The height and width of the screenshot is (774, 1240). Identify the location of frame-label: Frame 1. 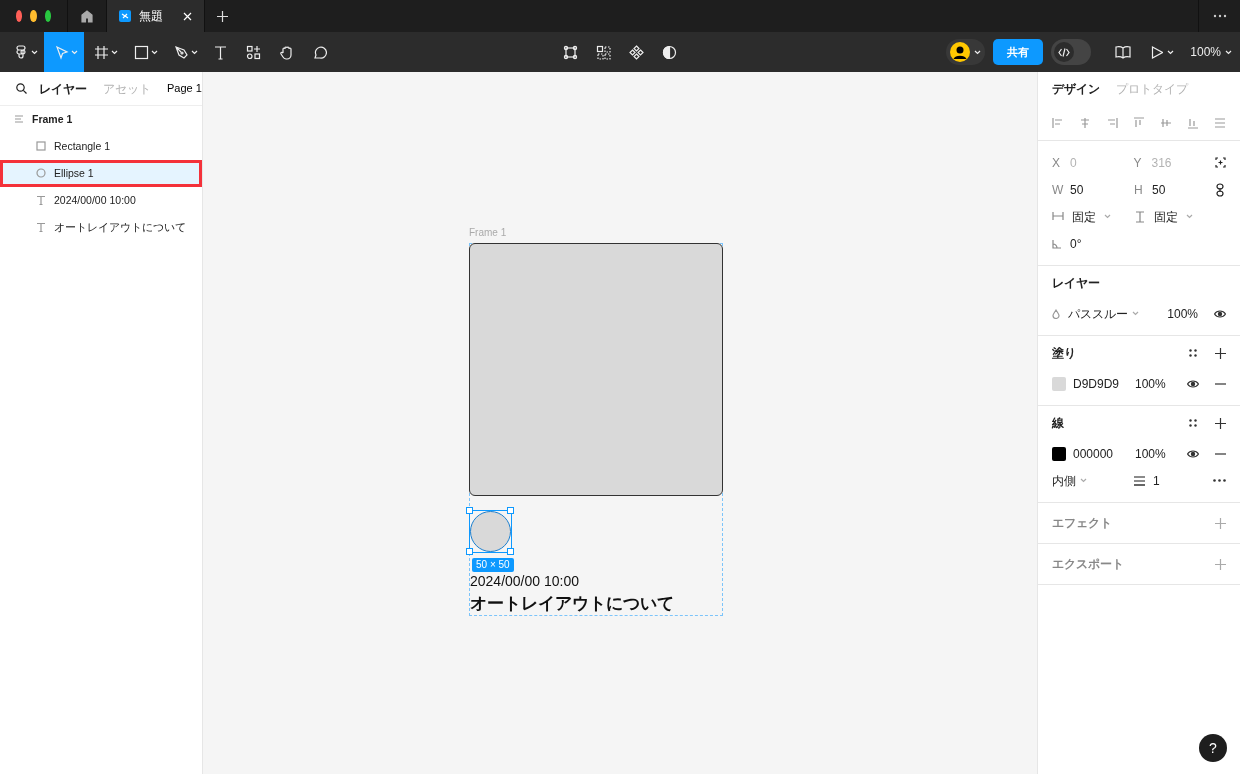
(488, 233).